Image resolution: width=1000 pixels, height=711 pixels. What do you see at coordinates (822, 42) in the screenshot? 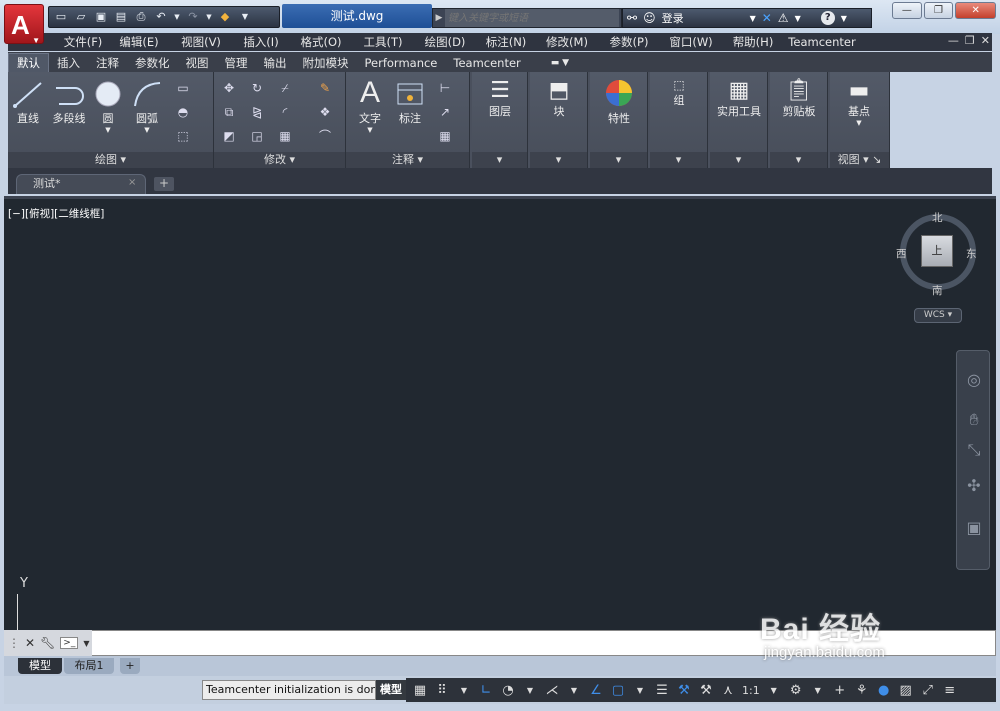
I see `menu-teamcenter: Teamcenter` at bounding box center [822, 42].